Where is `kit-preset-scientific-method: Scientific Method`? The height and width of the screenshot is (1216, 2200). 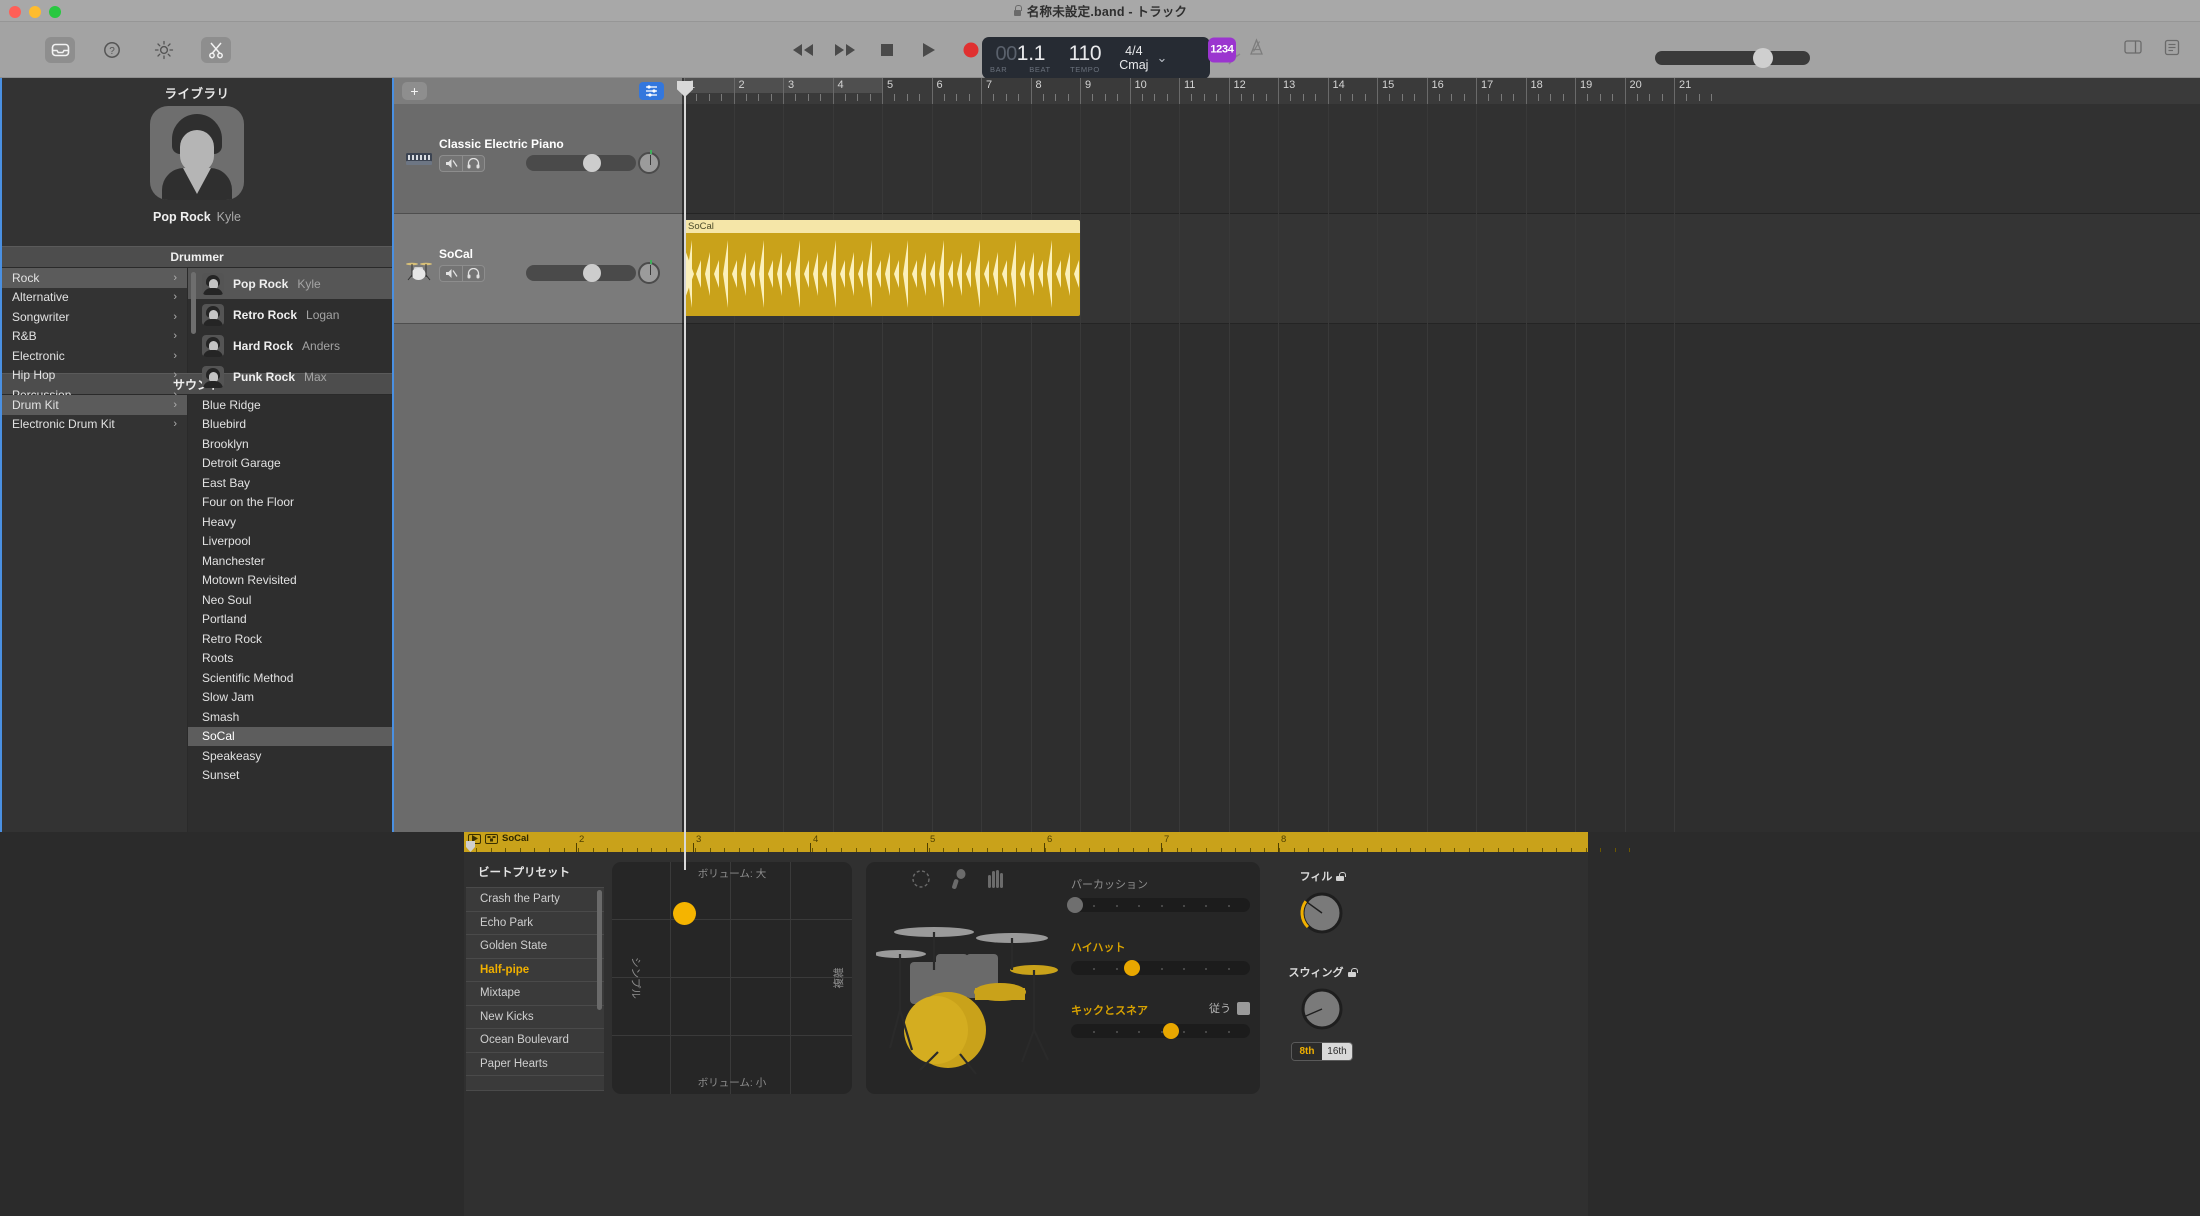
kit-preset-scientific-method: Scientific Method is located at coordinates (290, 678).